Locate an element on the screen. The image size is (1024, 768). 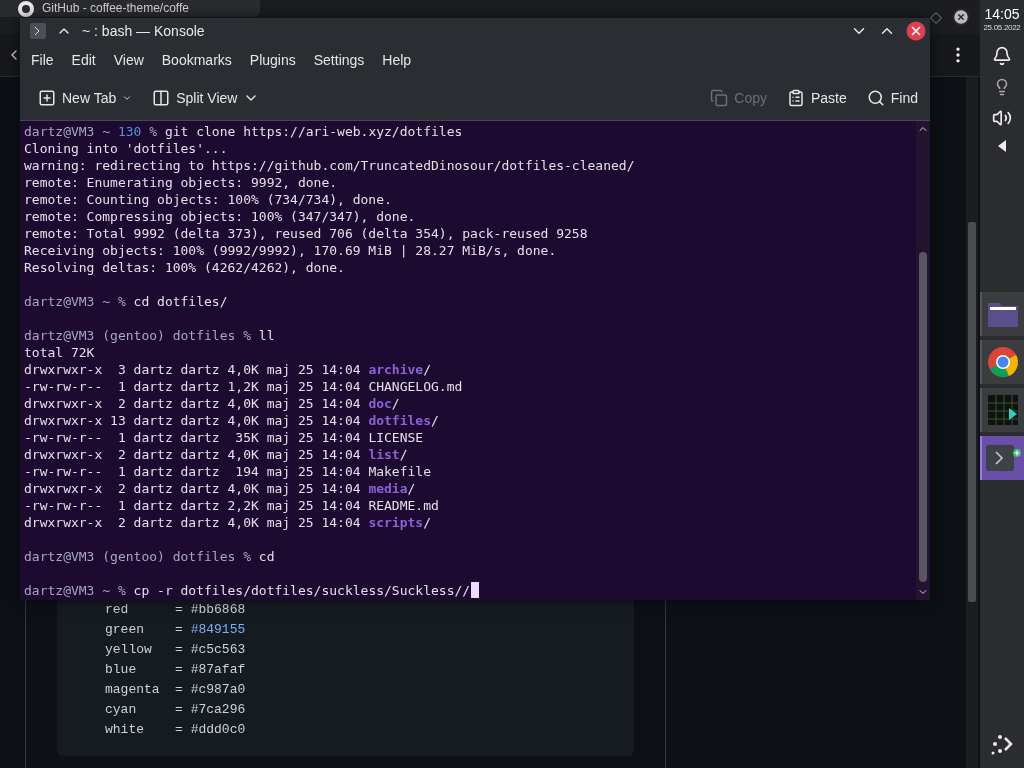
terminal-line: dartz@VM3 ~ % cd dotfiles/ is located at coordinates (126, 301).